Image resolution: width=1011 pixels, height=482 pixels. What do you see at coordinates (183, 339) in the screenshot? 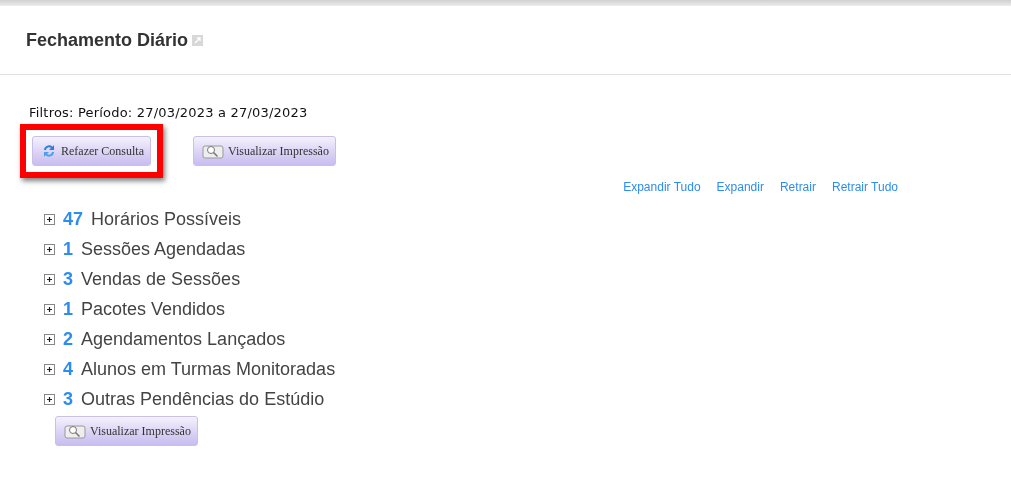
I see `tree-item-label: Agendamentos Lançados` at bounding box center [183, 339].